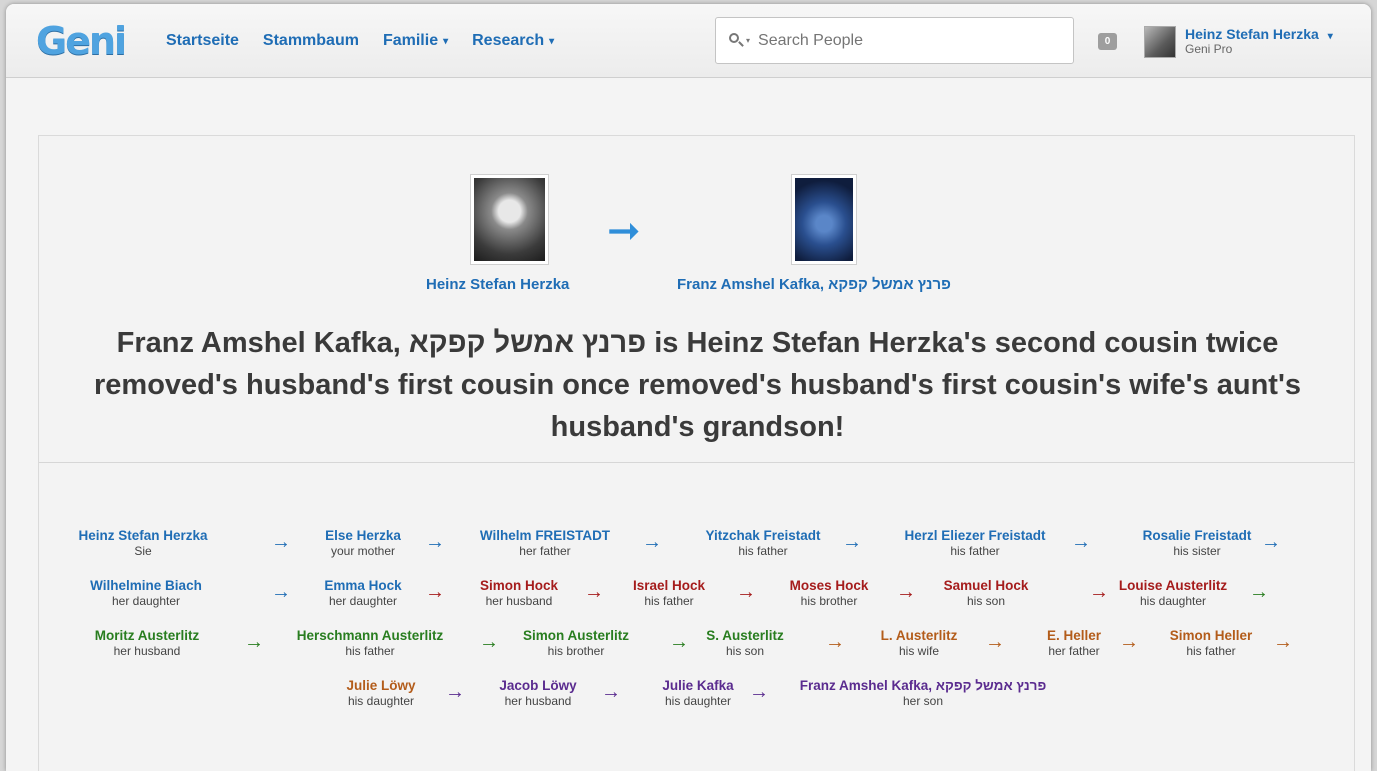  Describe the element at coordinates (1074, 635) in the screenshot. I see `chain-person-name: E. Heller` at that location.